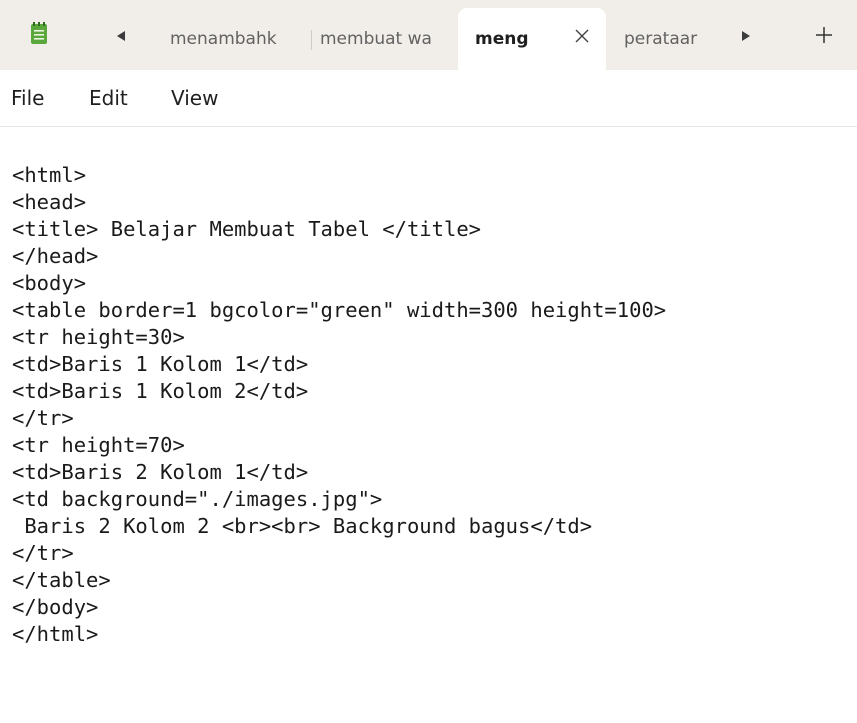  I want to click on code-line: <body>, so click(49, 283).